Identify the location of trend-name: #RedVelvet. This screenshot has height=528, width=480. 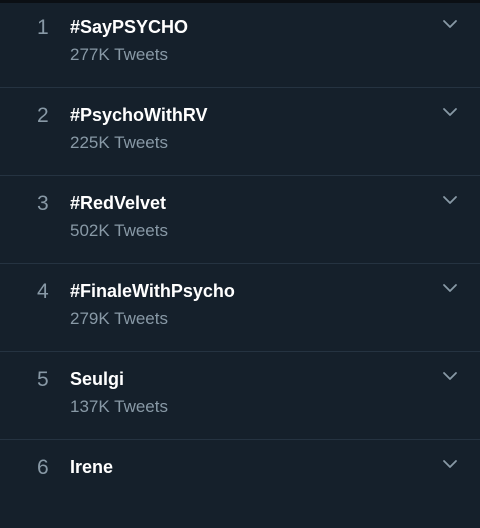
(118, 203).